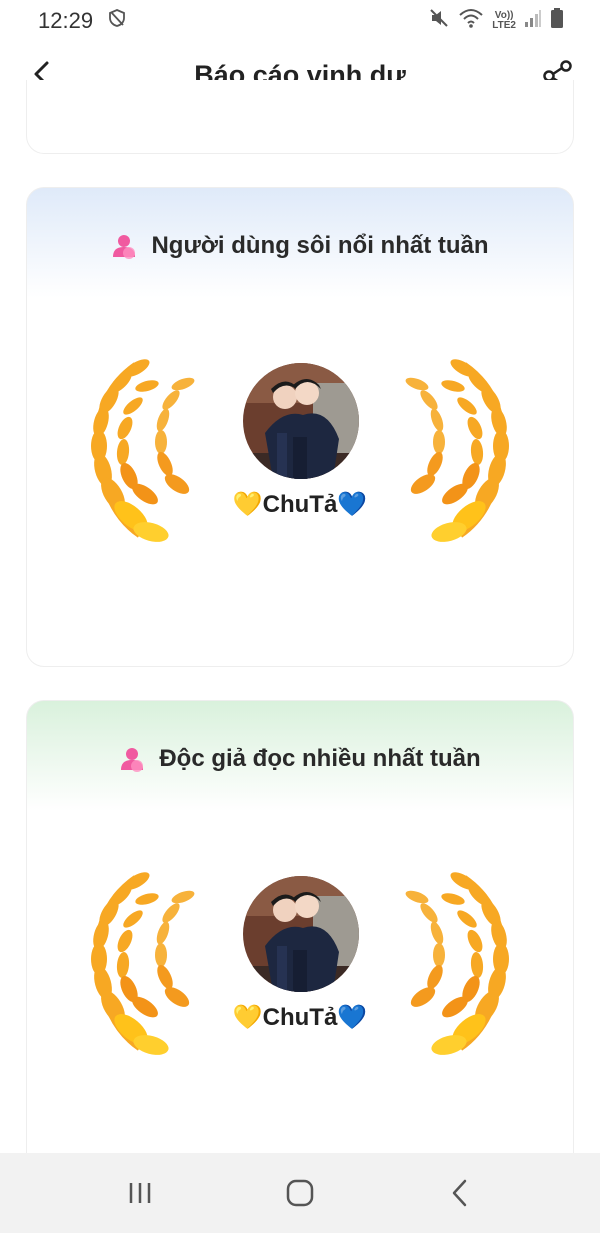 Image resolution: width=600 pixels, height=1233 pixels. I want to click on network-indicator: Vo)) LTE2, so click(504, 21).